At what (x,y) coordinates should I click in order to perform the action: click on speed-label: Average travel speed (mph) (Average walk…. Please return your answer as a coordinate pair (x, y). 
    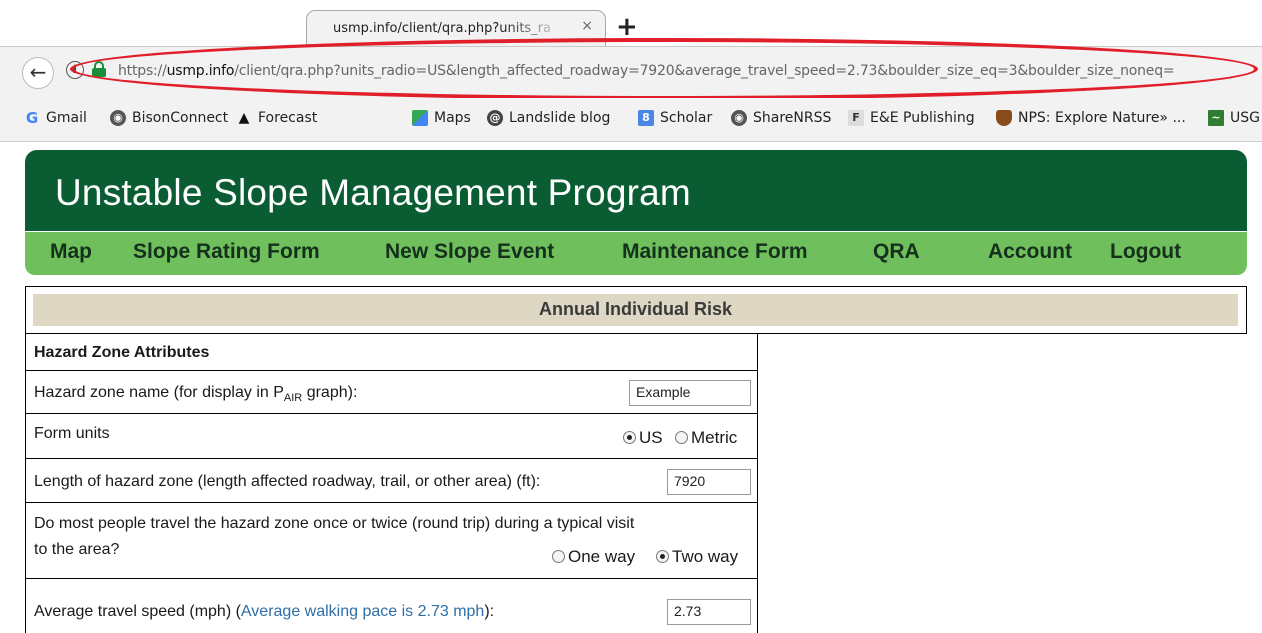
    Looking at the image, I should click on (264, 611).